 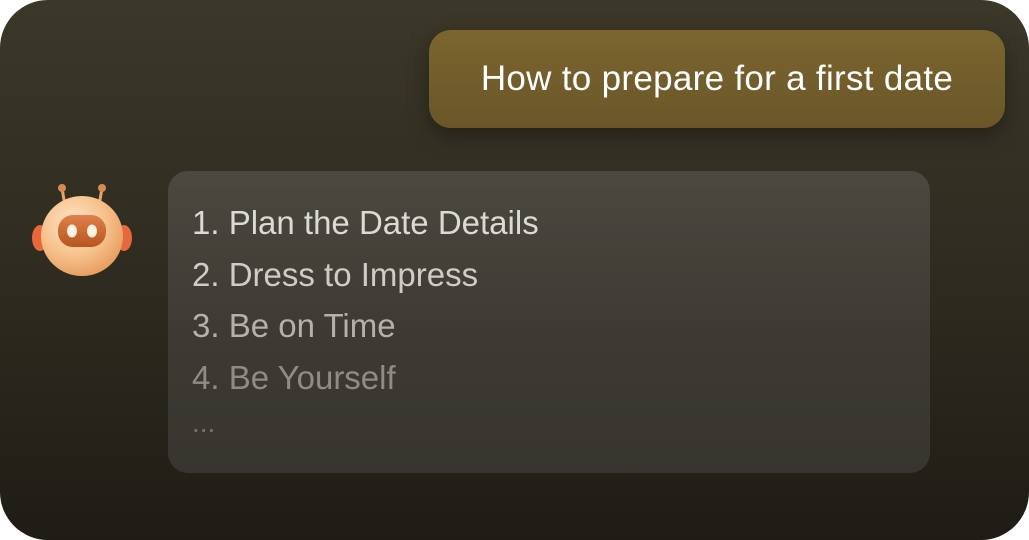 What do you see at coordinates (365, 222) in the screenshot?
I see `list-item: 1. Plan the Date Details` at bounding box center [365, 222].